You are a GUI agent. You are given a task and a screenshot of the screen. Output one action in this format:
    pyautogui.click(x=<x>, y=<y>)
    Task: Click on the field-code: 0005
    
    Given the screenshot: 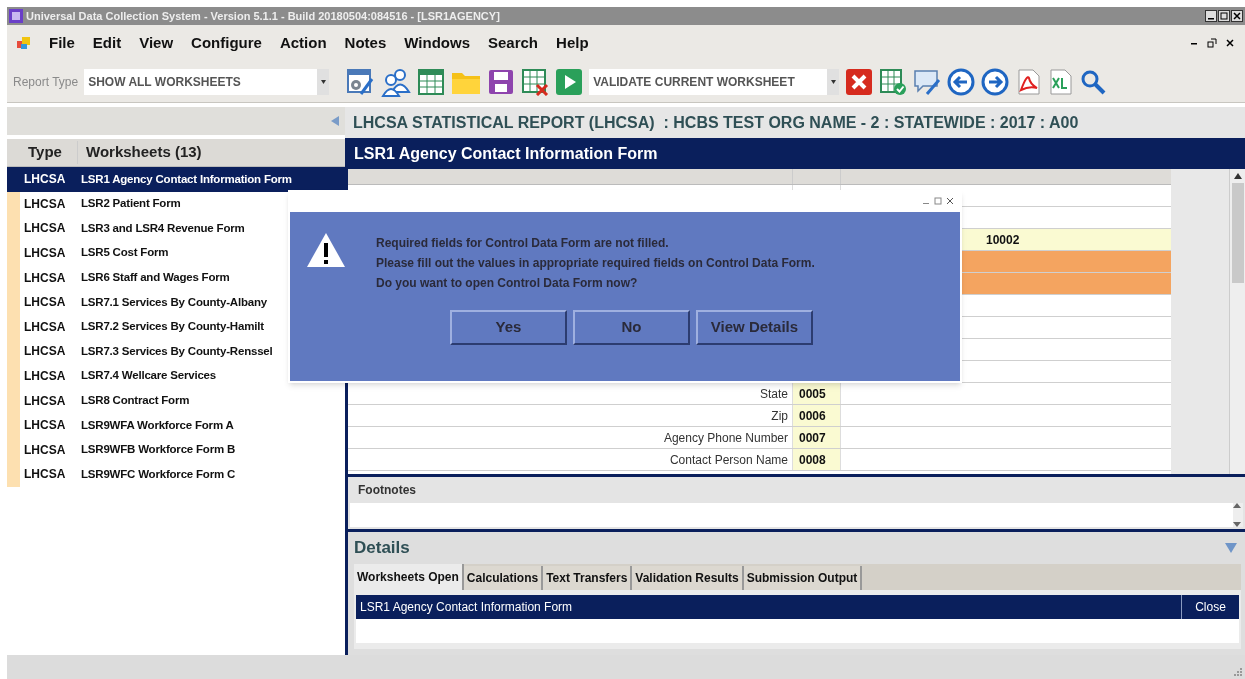 What is the action you would take?
    pyautogui.click(x=817, y=393)
    